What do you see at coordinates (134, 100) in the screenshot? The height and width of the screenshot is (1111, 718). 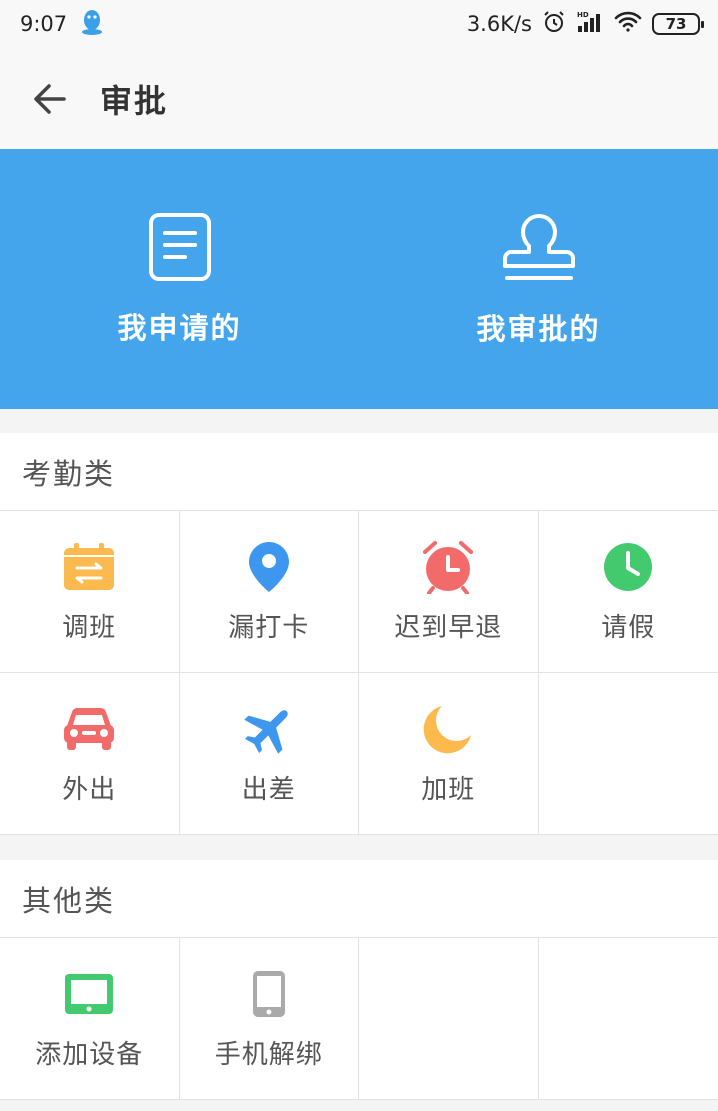 I see `page-title: 审批` at bounding box center [134, 100].